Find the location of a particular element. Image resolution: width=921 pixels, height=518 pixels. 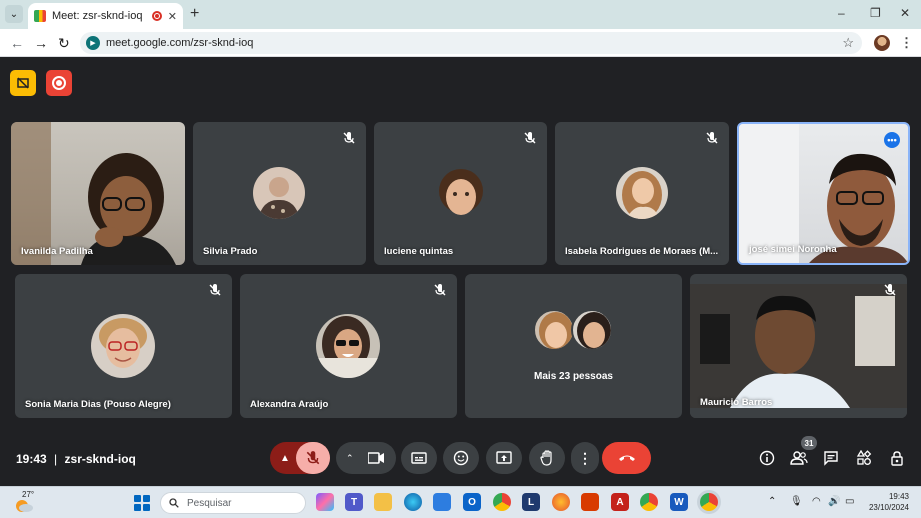

window-close-icon: ✕ is located at coordinates (905, 13).